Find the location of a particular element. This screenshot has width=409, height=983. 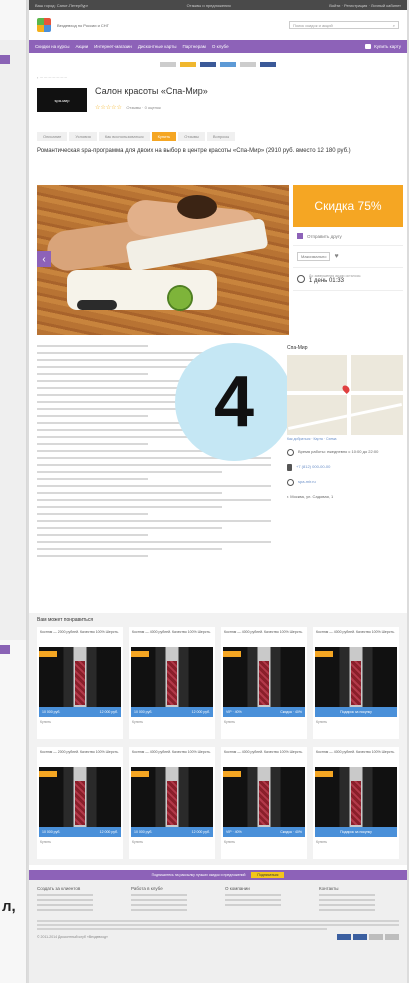

option-select: Максимально is located at coordinates (314, 256).